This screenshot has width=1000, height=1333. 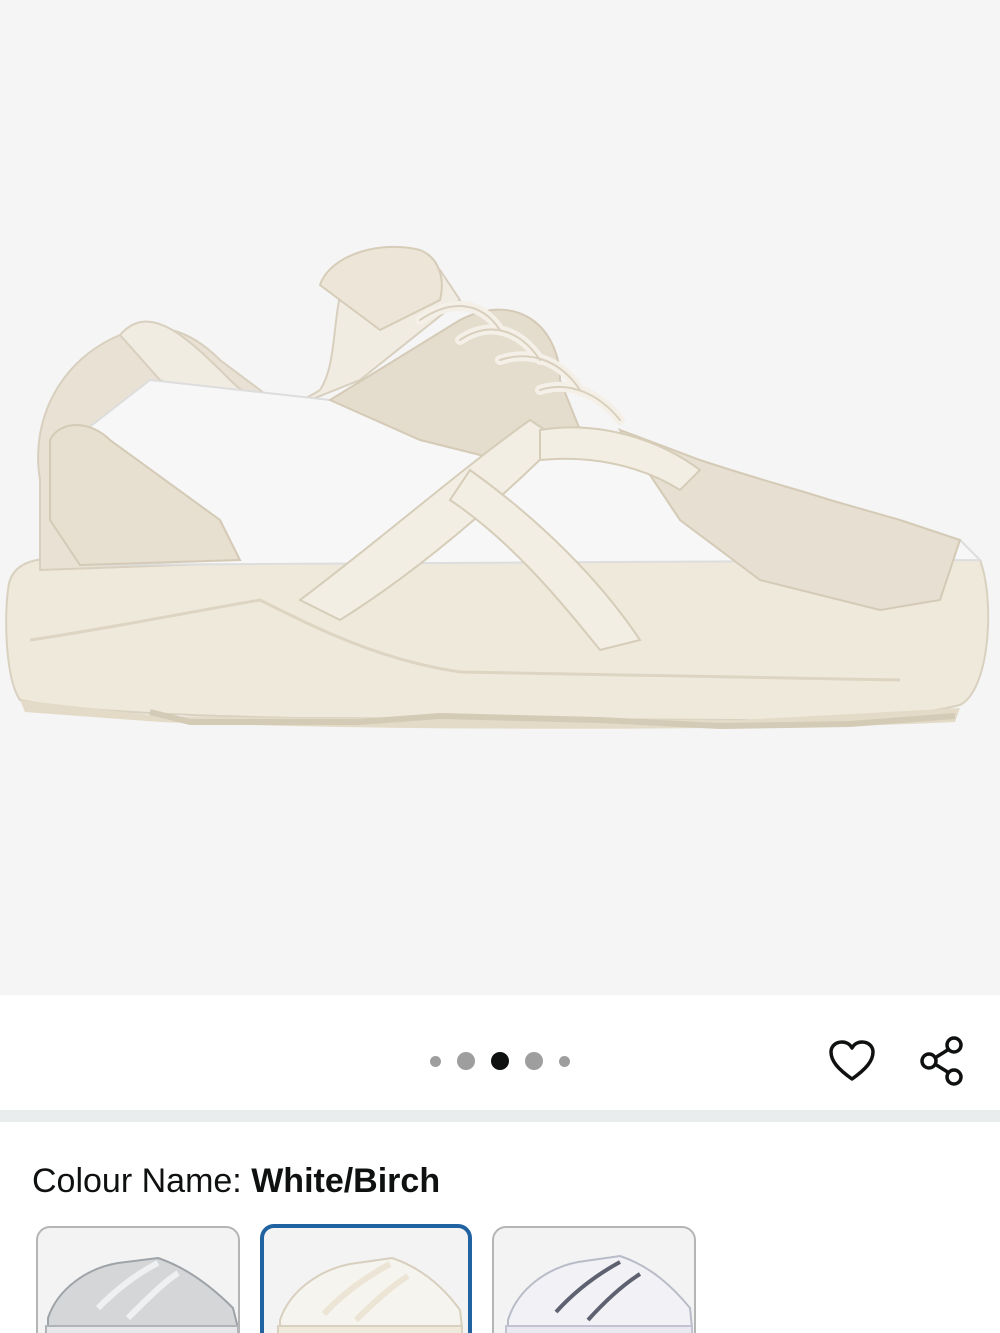 What do you see at coordinates (500, 1061) in the screenshot?
I see `pager-dot-active` at bounding box center [500, 1061].